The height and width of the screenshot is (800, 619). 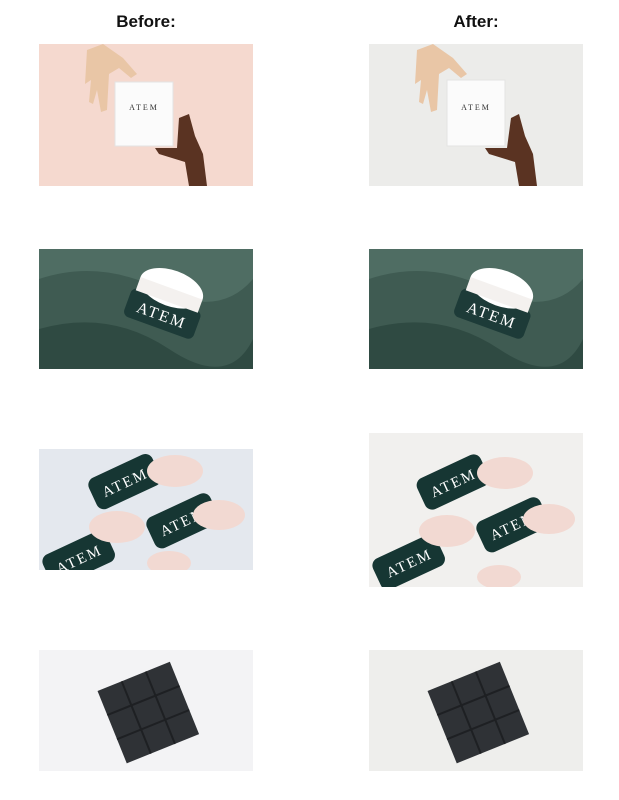 What do you see at coordinates (476, 309) in the screenshot?
I see `after-photo-jar-velvet: ATEM` at bounding box center [476, 309].